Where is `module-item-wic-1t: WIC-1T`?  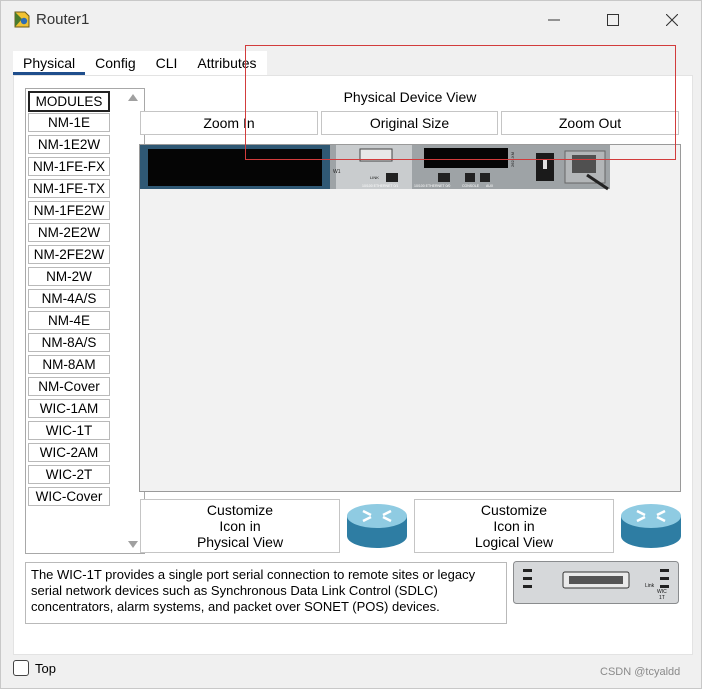 module-item-wic-1t: WIC-1T is located at coordinates (69, 430).